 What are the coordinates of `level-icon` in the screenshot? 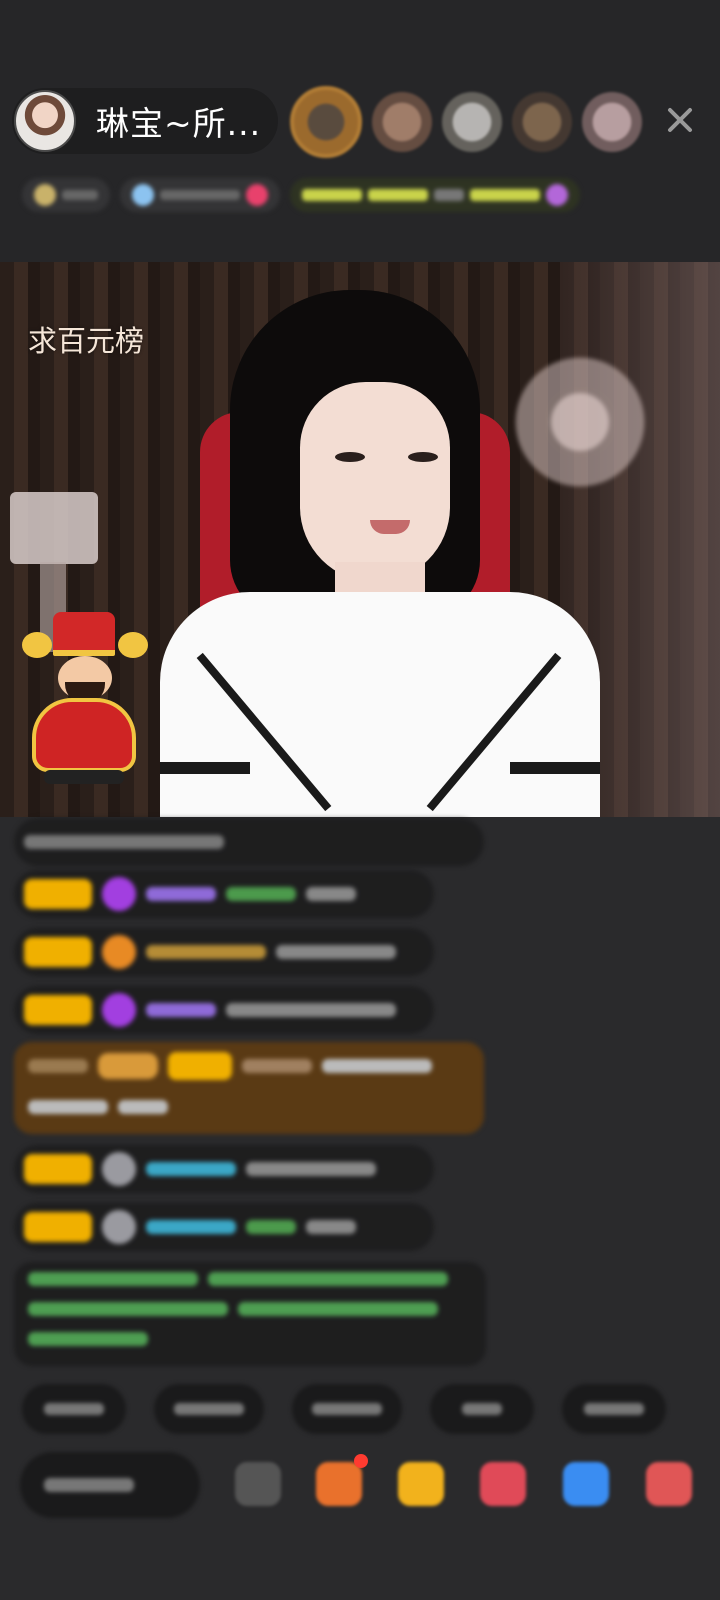 It's located at (45, 195).